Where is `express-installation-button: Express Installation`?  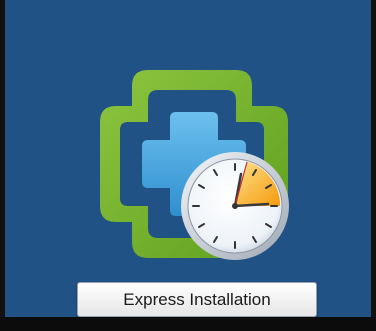
express-installation-button: Express Installation is located at coordinates (197, 299).